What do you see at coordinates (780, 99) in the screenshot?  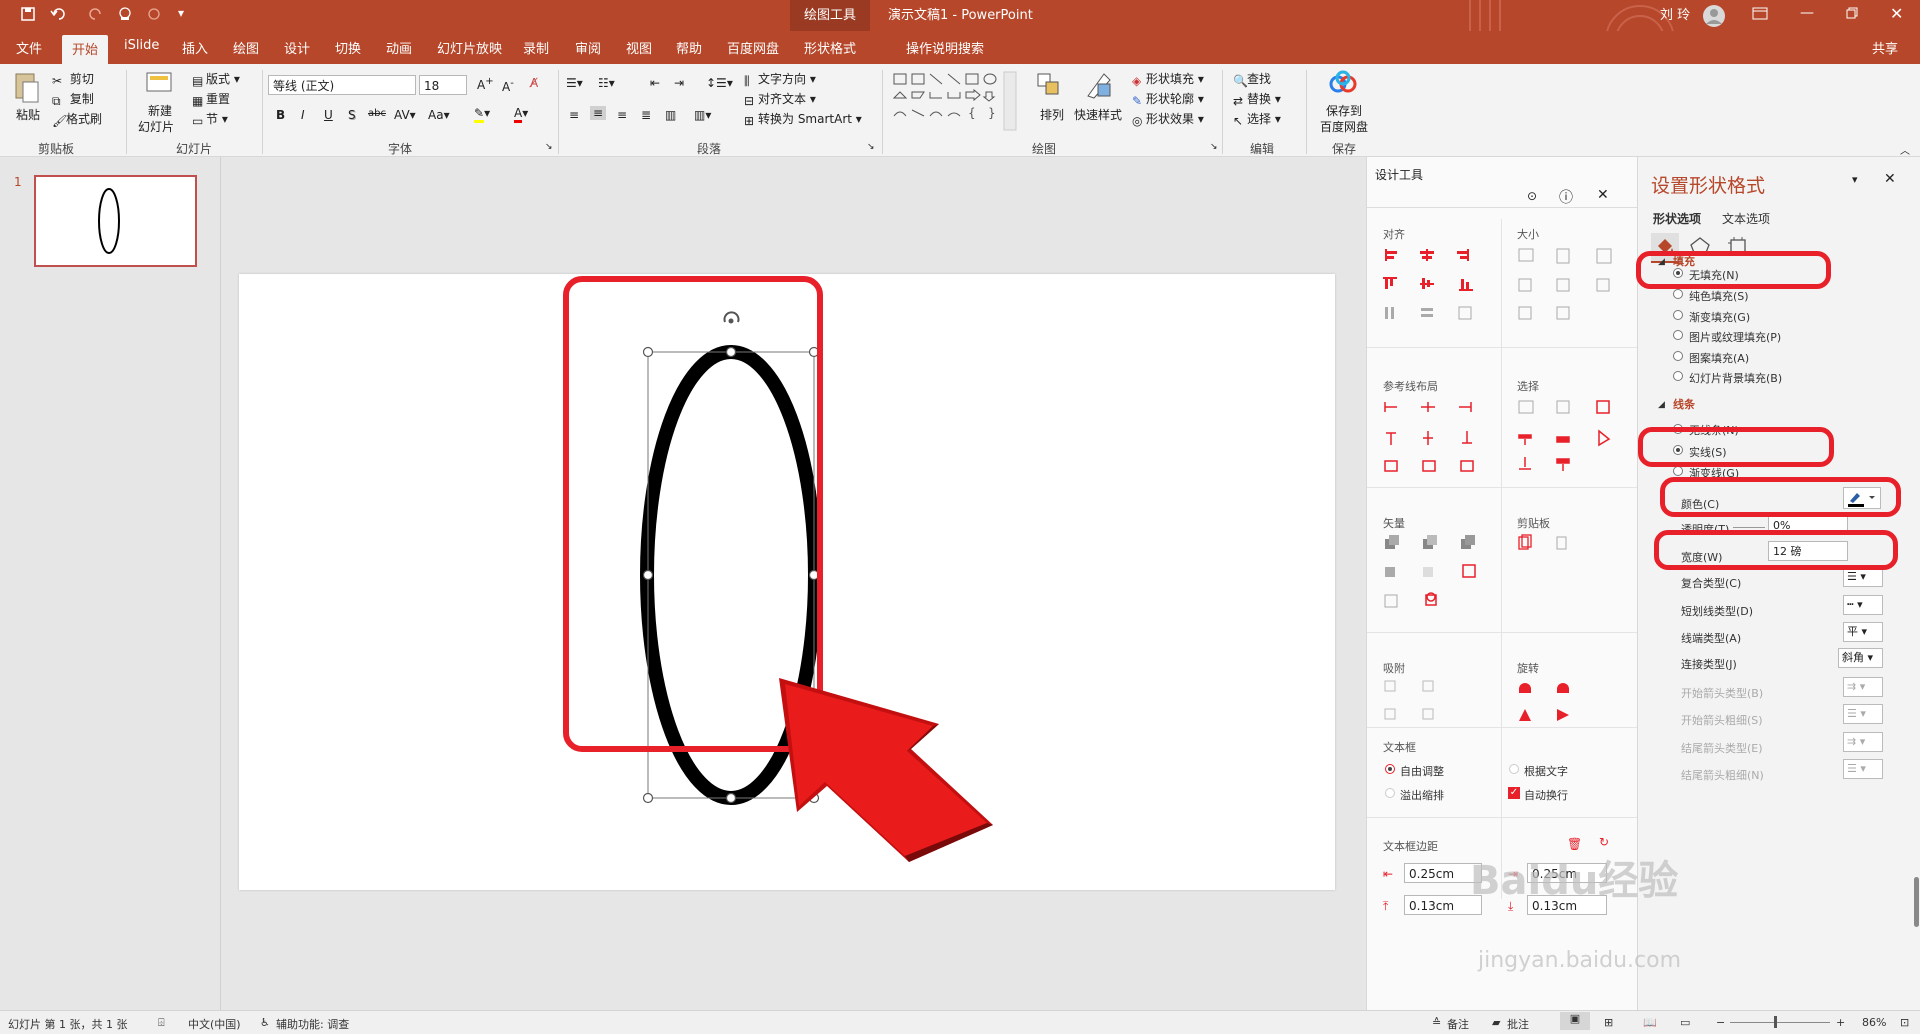 I see `align-text-button: ⊟ 对齐文本 ▾` at bounding box center [780, 99].